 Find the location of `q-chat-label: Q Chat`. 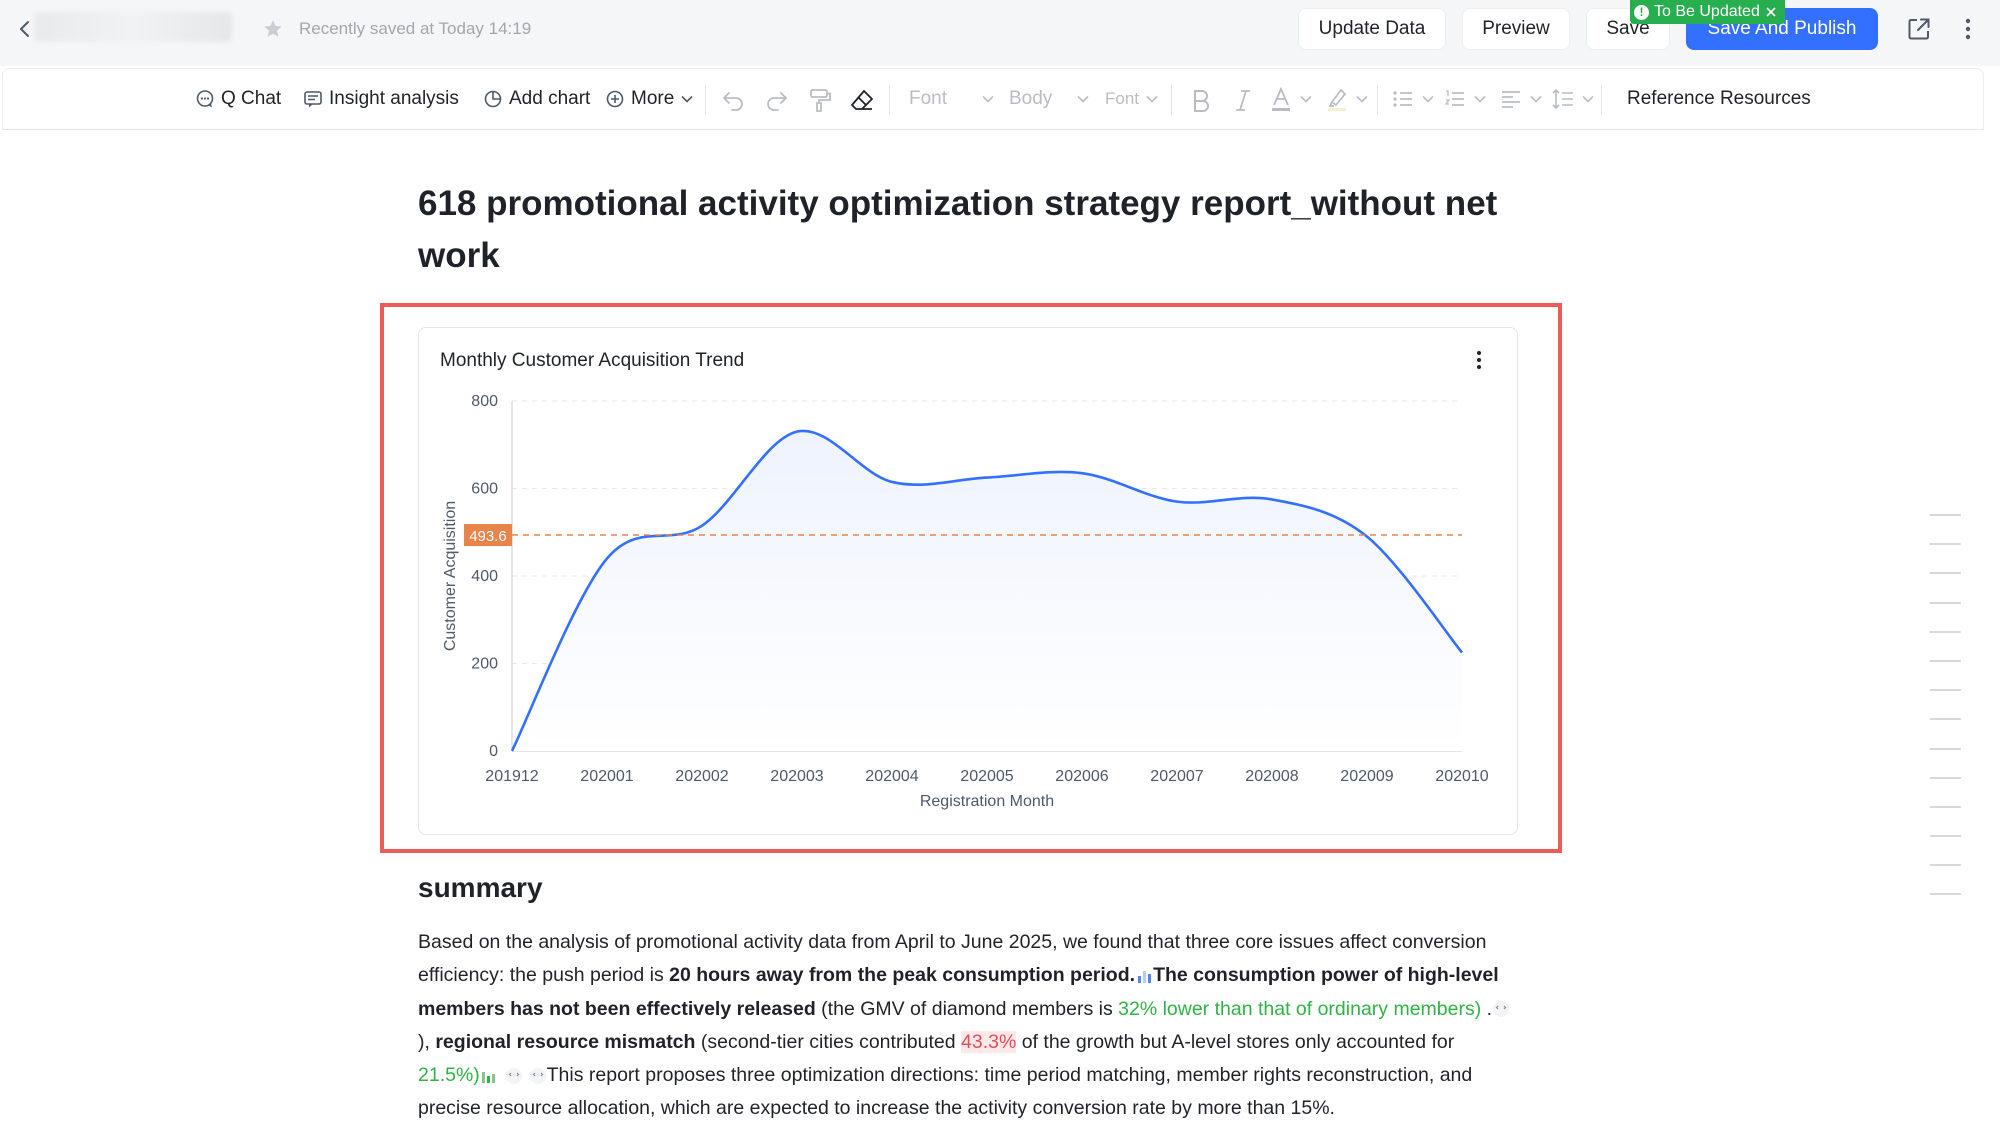

q-chat-label: Q Chat is located at coordinates (251, 98).